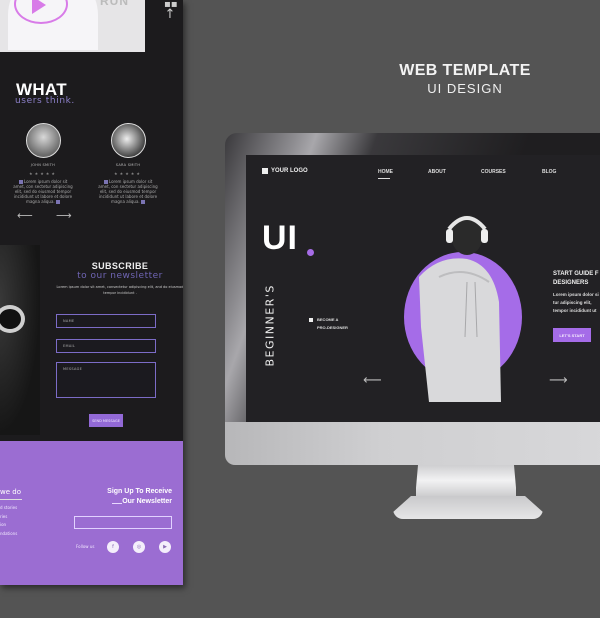 Image resolution: width=600 pixels, height=618 pixels. Describe the element at coordinates (106, 346) in the screenshot. I see `email-input: EMAIL` at that location.